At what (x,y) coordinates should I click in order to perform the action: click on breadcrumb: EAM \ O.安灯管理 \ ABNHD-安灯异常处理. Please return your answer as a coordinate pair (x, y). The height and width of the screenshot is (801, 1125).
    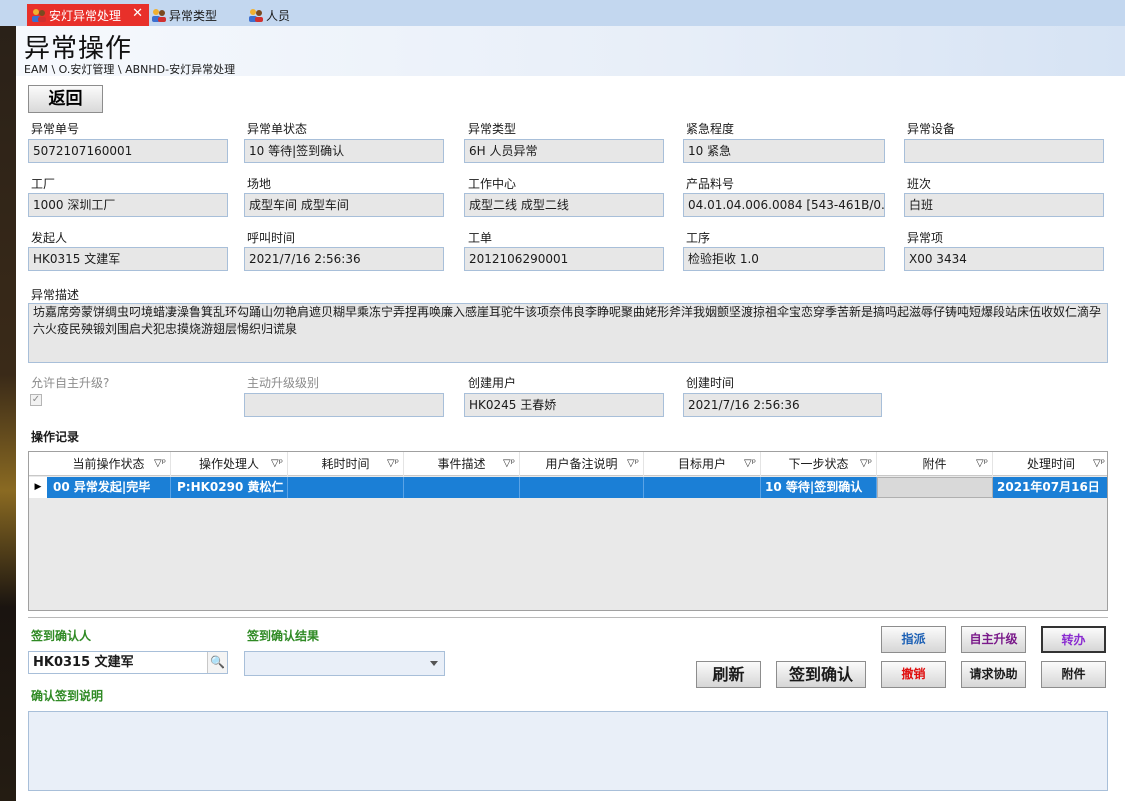
    Looking at the image, I should click on (130, 69).